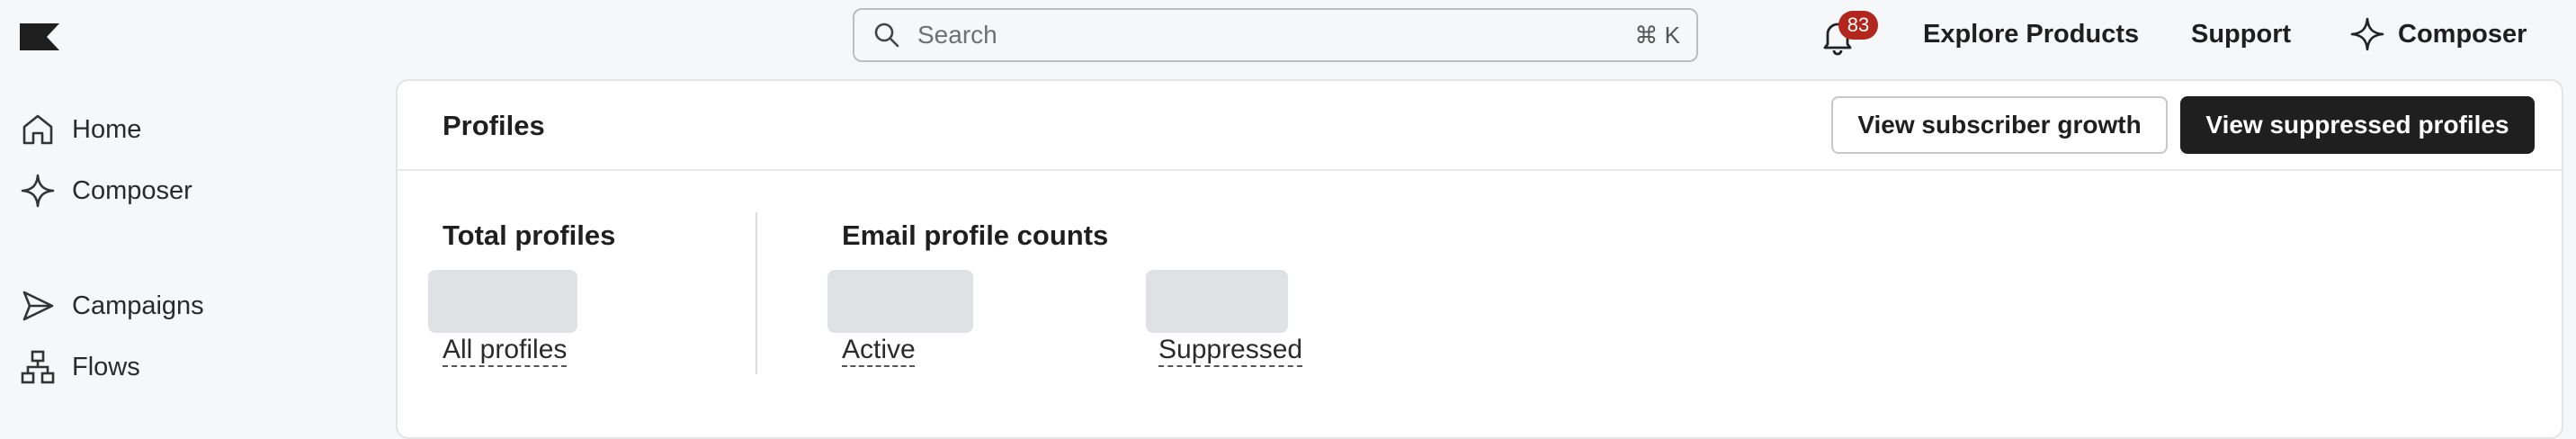 This screenshot has width=2576, height=439. I want to click on sidebar-item-flows: Flows, so click(80, 367).